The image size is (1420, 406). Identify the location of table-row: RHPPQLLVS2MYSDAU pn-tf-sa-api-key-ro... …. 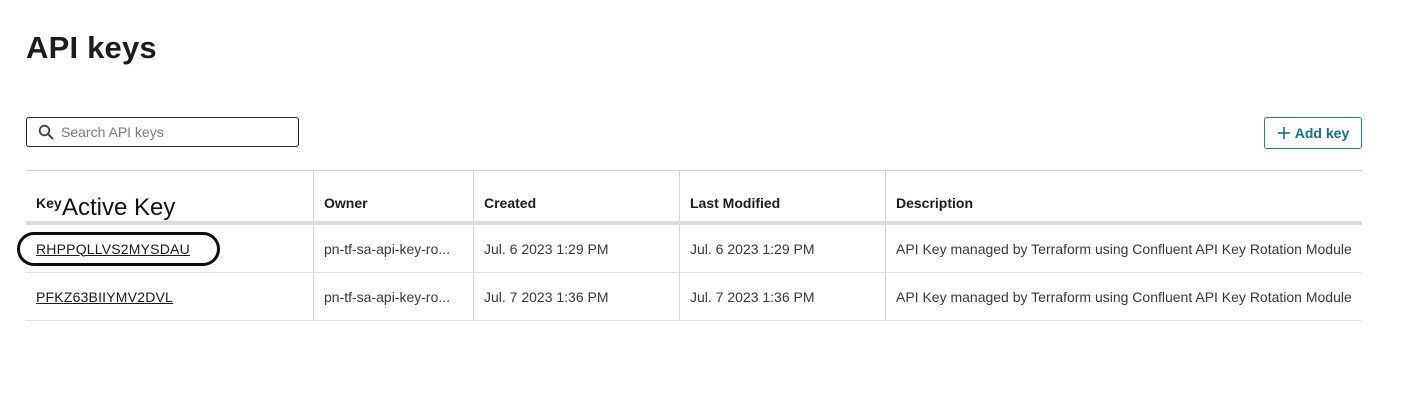
(694, 249).